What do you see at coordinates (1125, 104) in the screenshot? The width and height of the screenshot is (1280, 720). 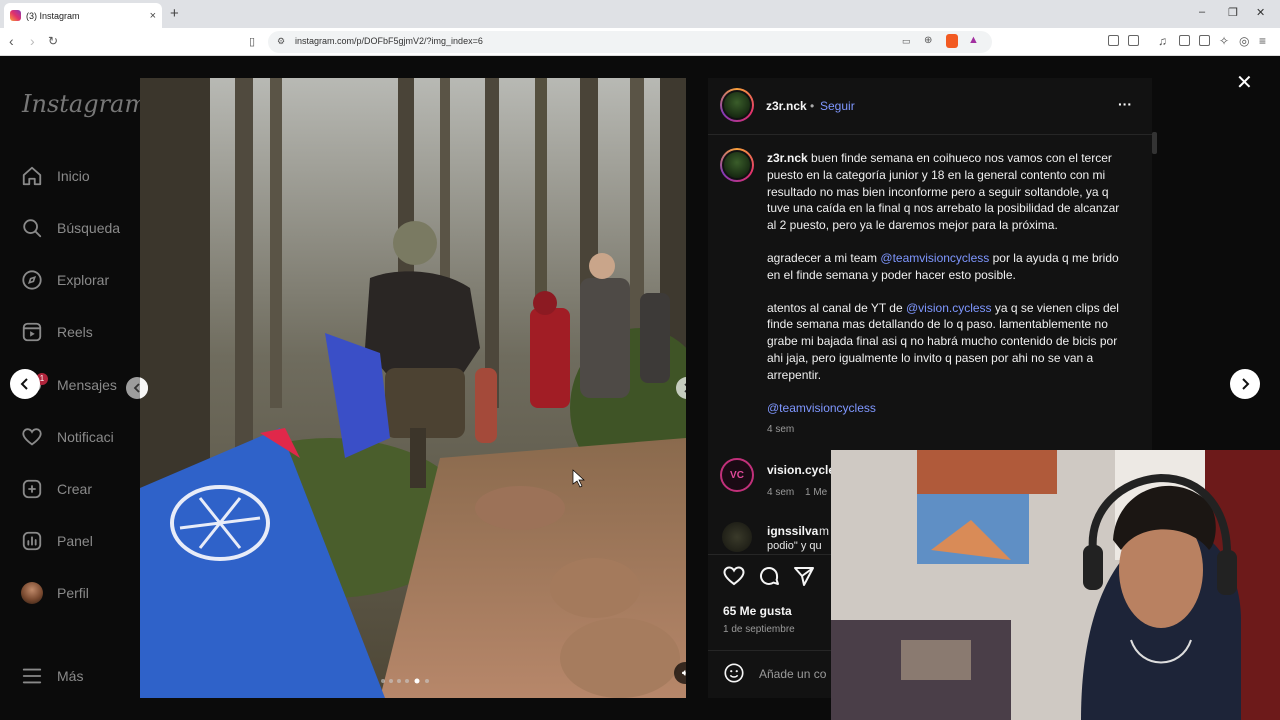 I see `more-options-icon: ···` at bounding box center [1125, 104].